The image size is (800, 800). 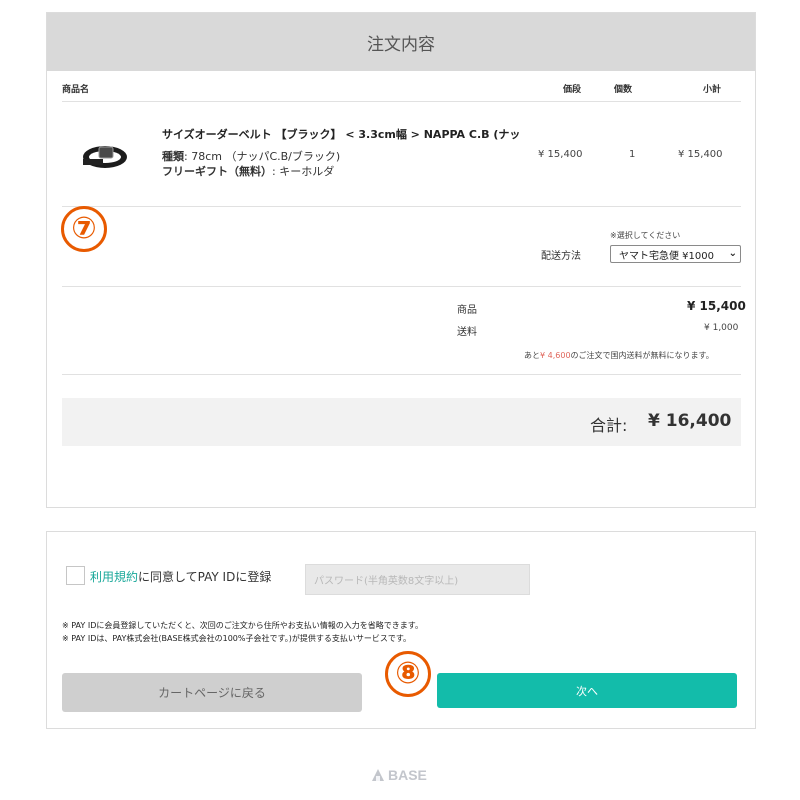 What do you see at coordinates (84, 229) in the screenshot?
I see `step-7-marker: ⑦` at bounding box center [84, 229].